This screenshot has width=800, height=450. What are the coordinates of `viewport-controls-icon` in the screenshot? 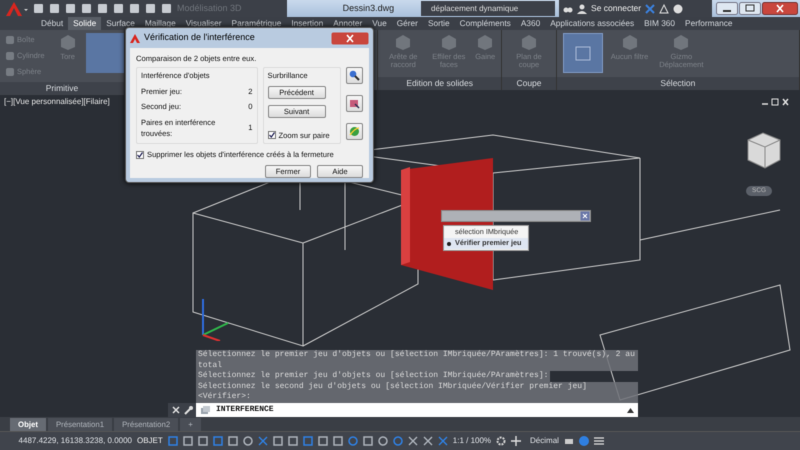 It's located at (775, 102).